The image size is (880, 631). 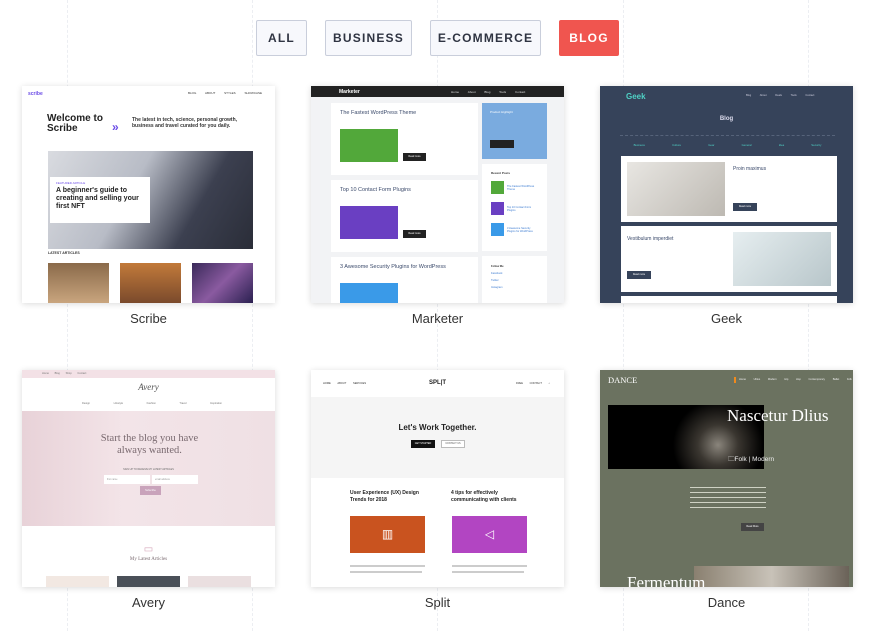 I want to click on megaphone-icon: ◁, so click(x=489, y=534).